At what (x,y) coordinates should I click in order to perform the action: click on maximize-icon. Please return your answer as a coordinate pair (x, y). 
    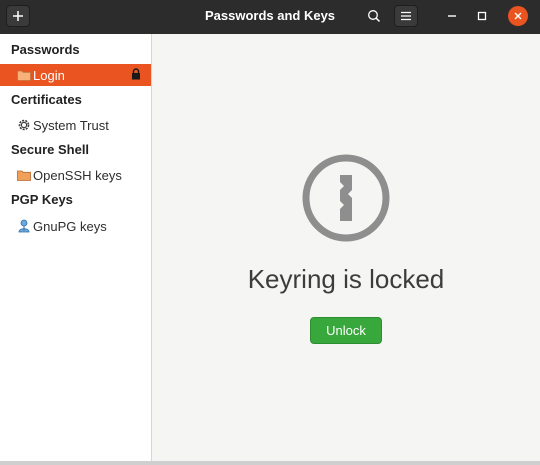
    Looking at the image, I should click on (482, 16).